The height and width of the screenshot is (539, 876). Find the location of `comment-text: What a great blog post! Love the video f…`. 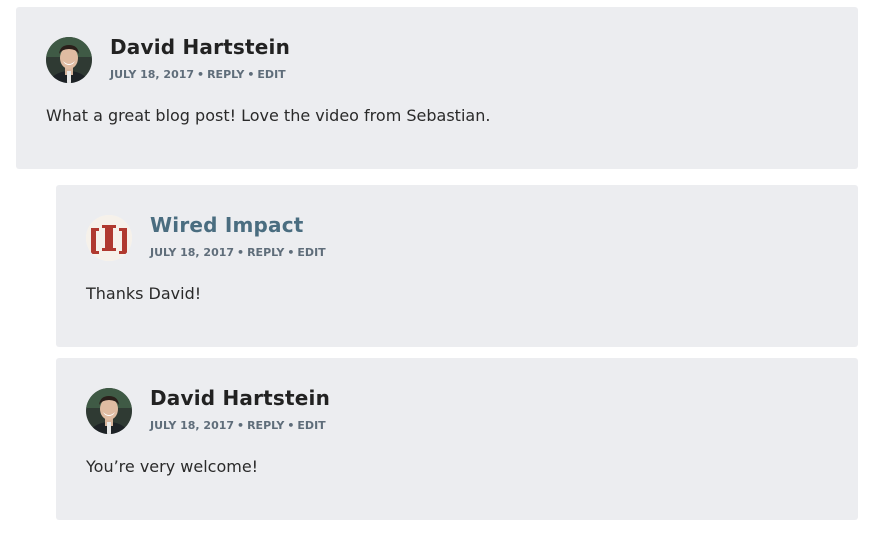

comment-text: What a great blog post! Love the video f… is located at coordinates (268, 115).